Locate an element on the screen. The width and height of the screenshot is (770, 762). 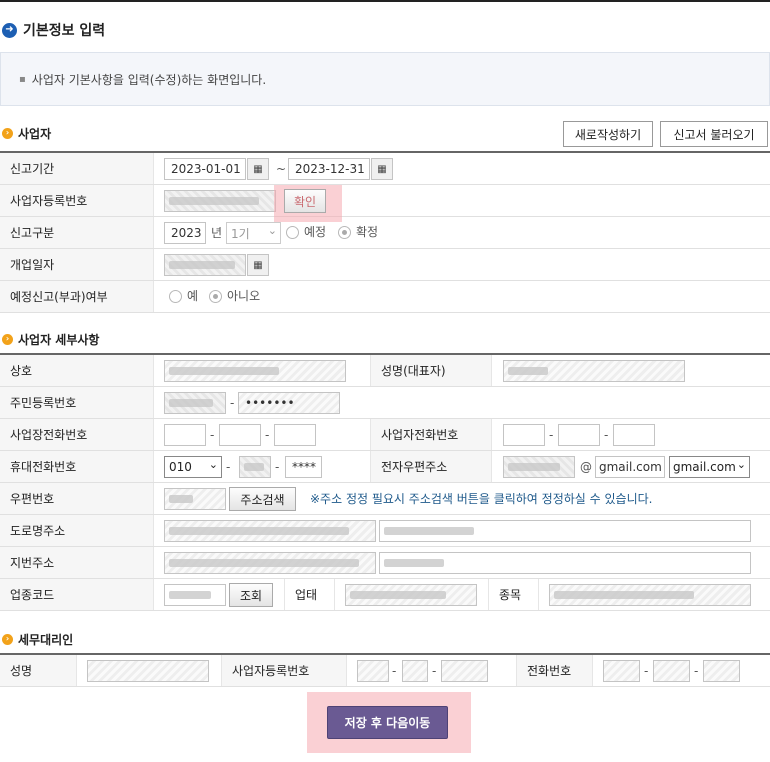
mobile-mid-input is located at coordinates (255, 467).